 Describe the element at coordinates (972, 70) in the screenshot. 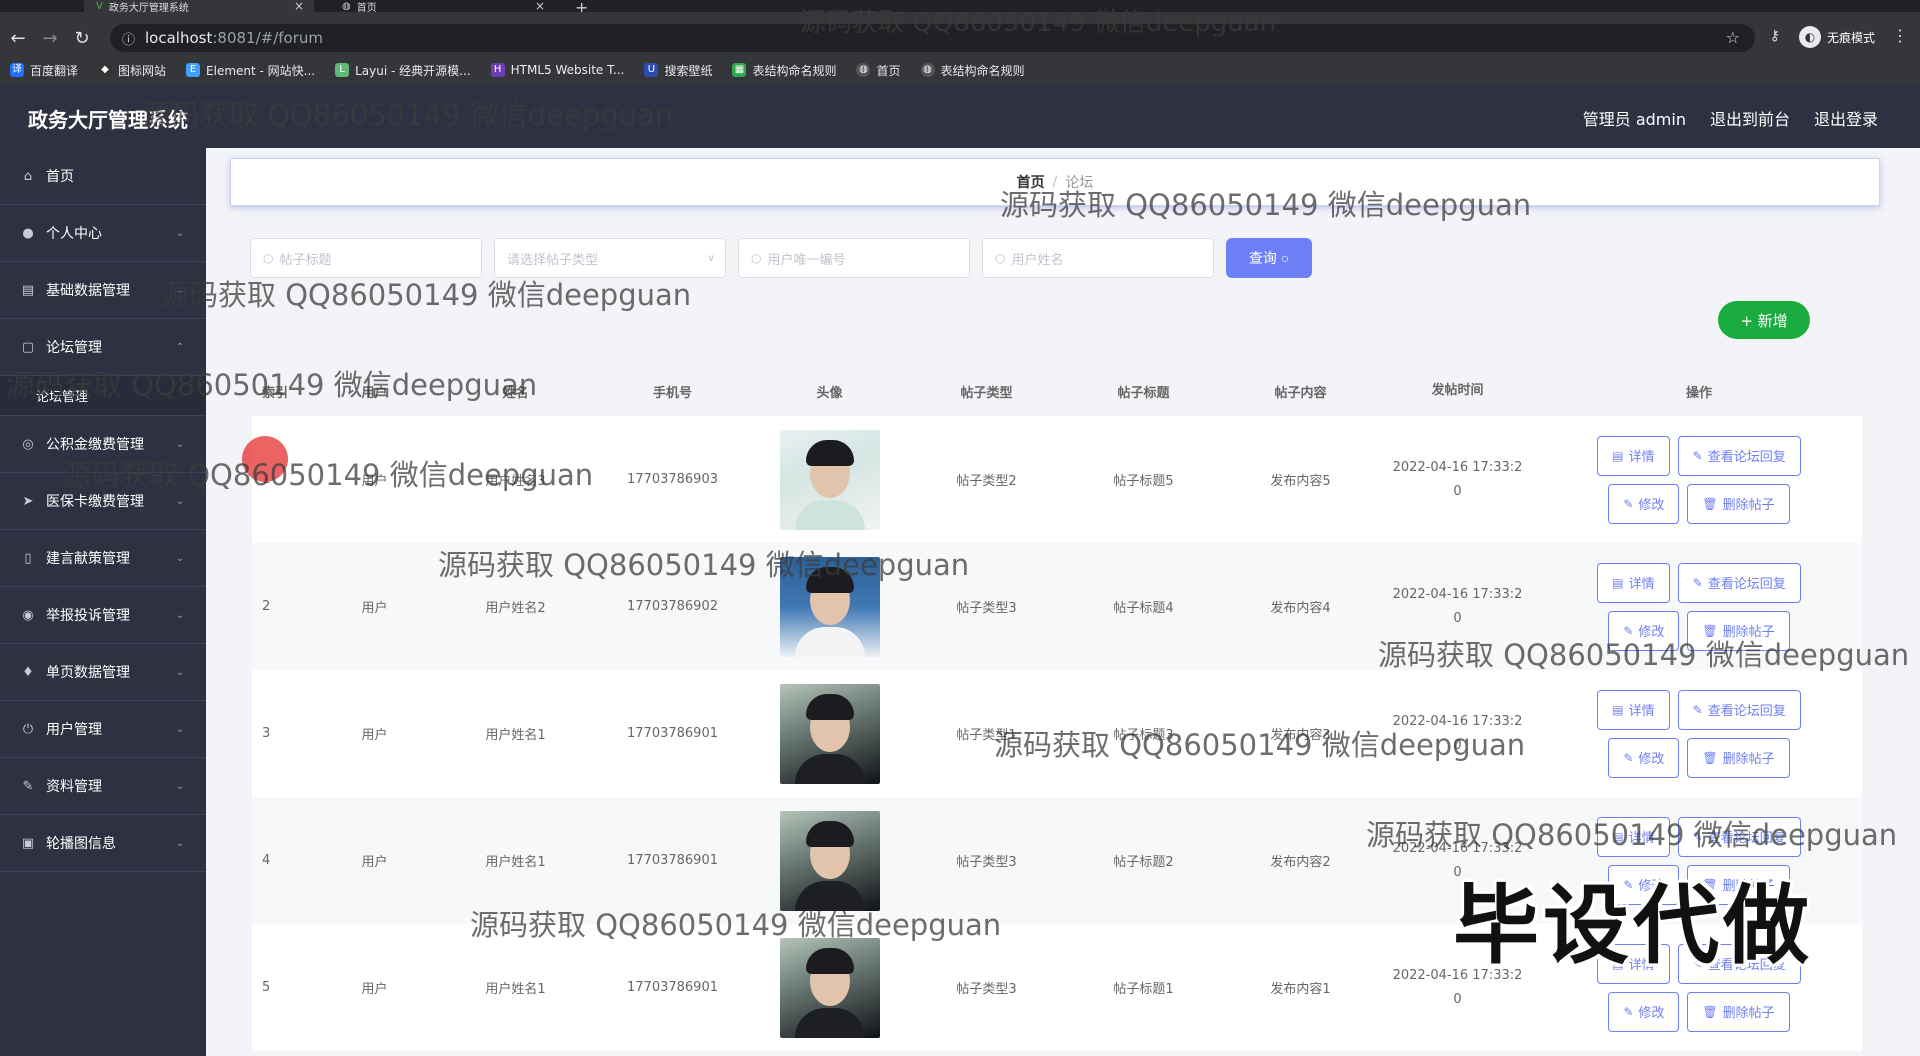

I see `bookmark-item: ◍ 表结构命名规则` at that location.